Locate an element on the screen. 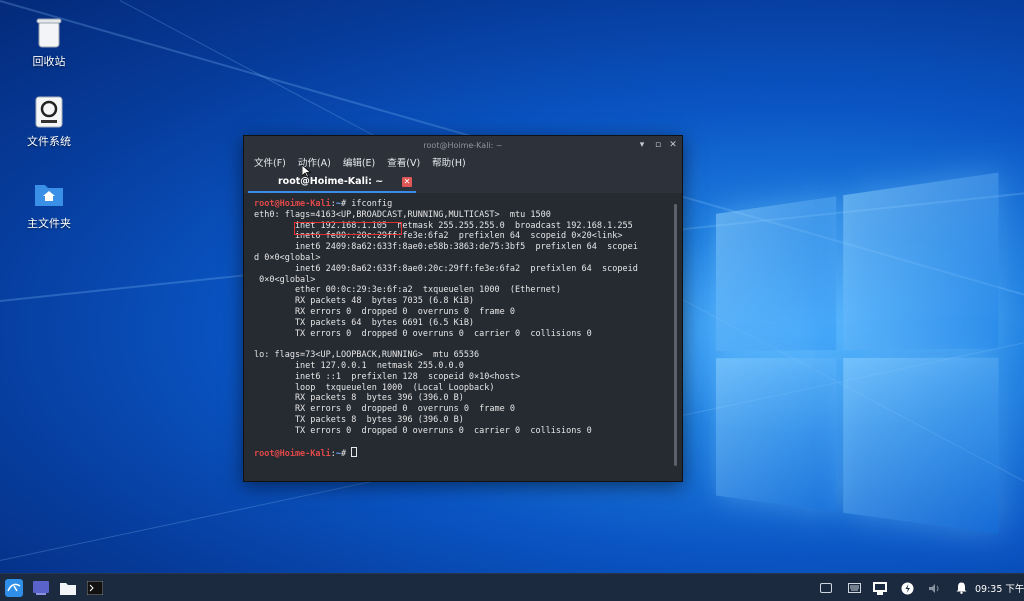 Image resolution: width=1024 pixels, height=601 pixels. terminal-tab: root@Hoime-Kali: ~ ✕ is located at coordinates (332, 183).